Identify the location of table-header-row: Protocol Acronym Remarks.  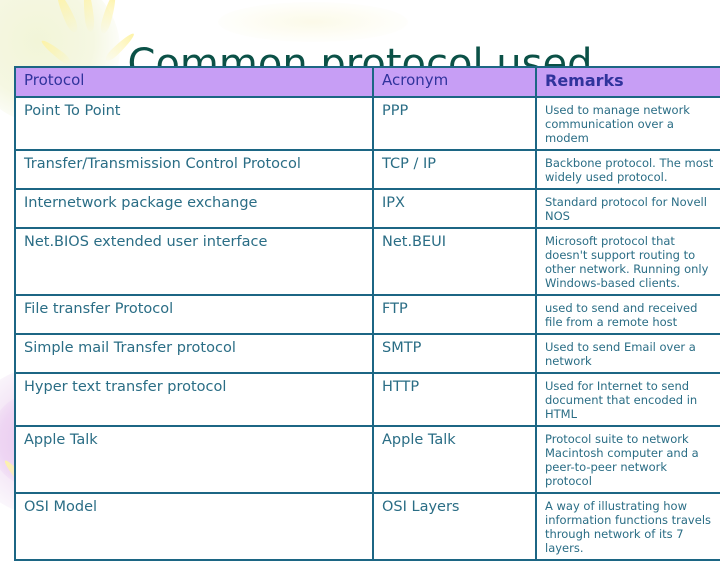
(367, 82).